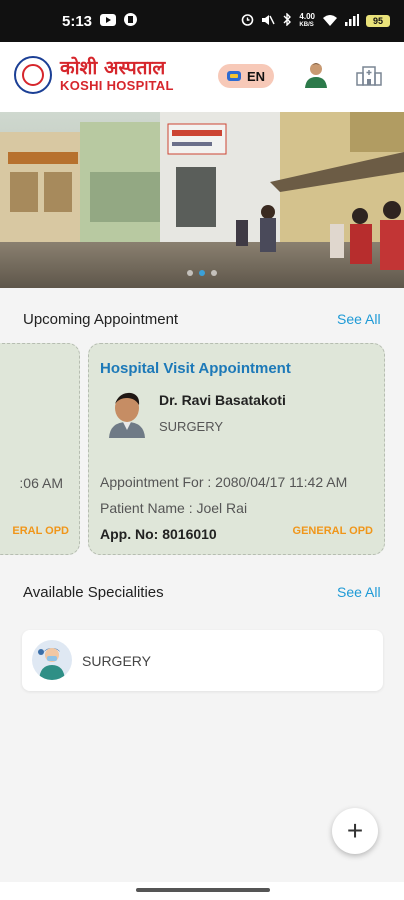 The image size is (404, 900). I want to click on opd-badge-fragment: ERAL OPD, so click(40, 531).